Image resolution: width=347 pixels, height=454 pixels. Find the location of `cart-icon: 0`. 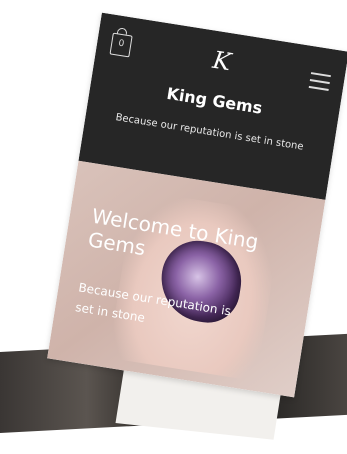

cart-icon: 0 is located at coordinates (121, 45).